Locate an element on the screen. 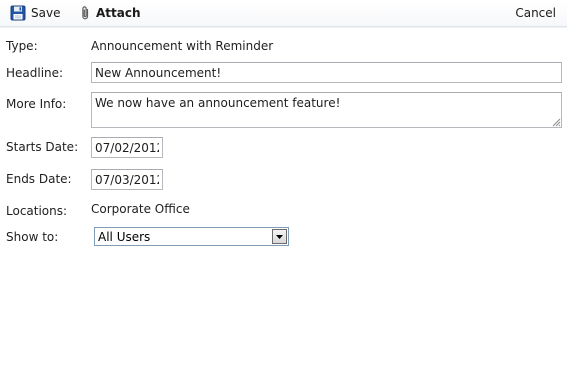 This screenshot has width=567, height=369. dropdown-arrow-icon is located at coordinates (279, 236).